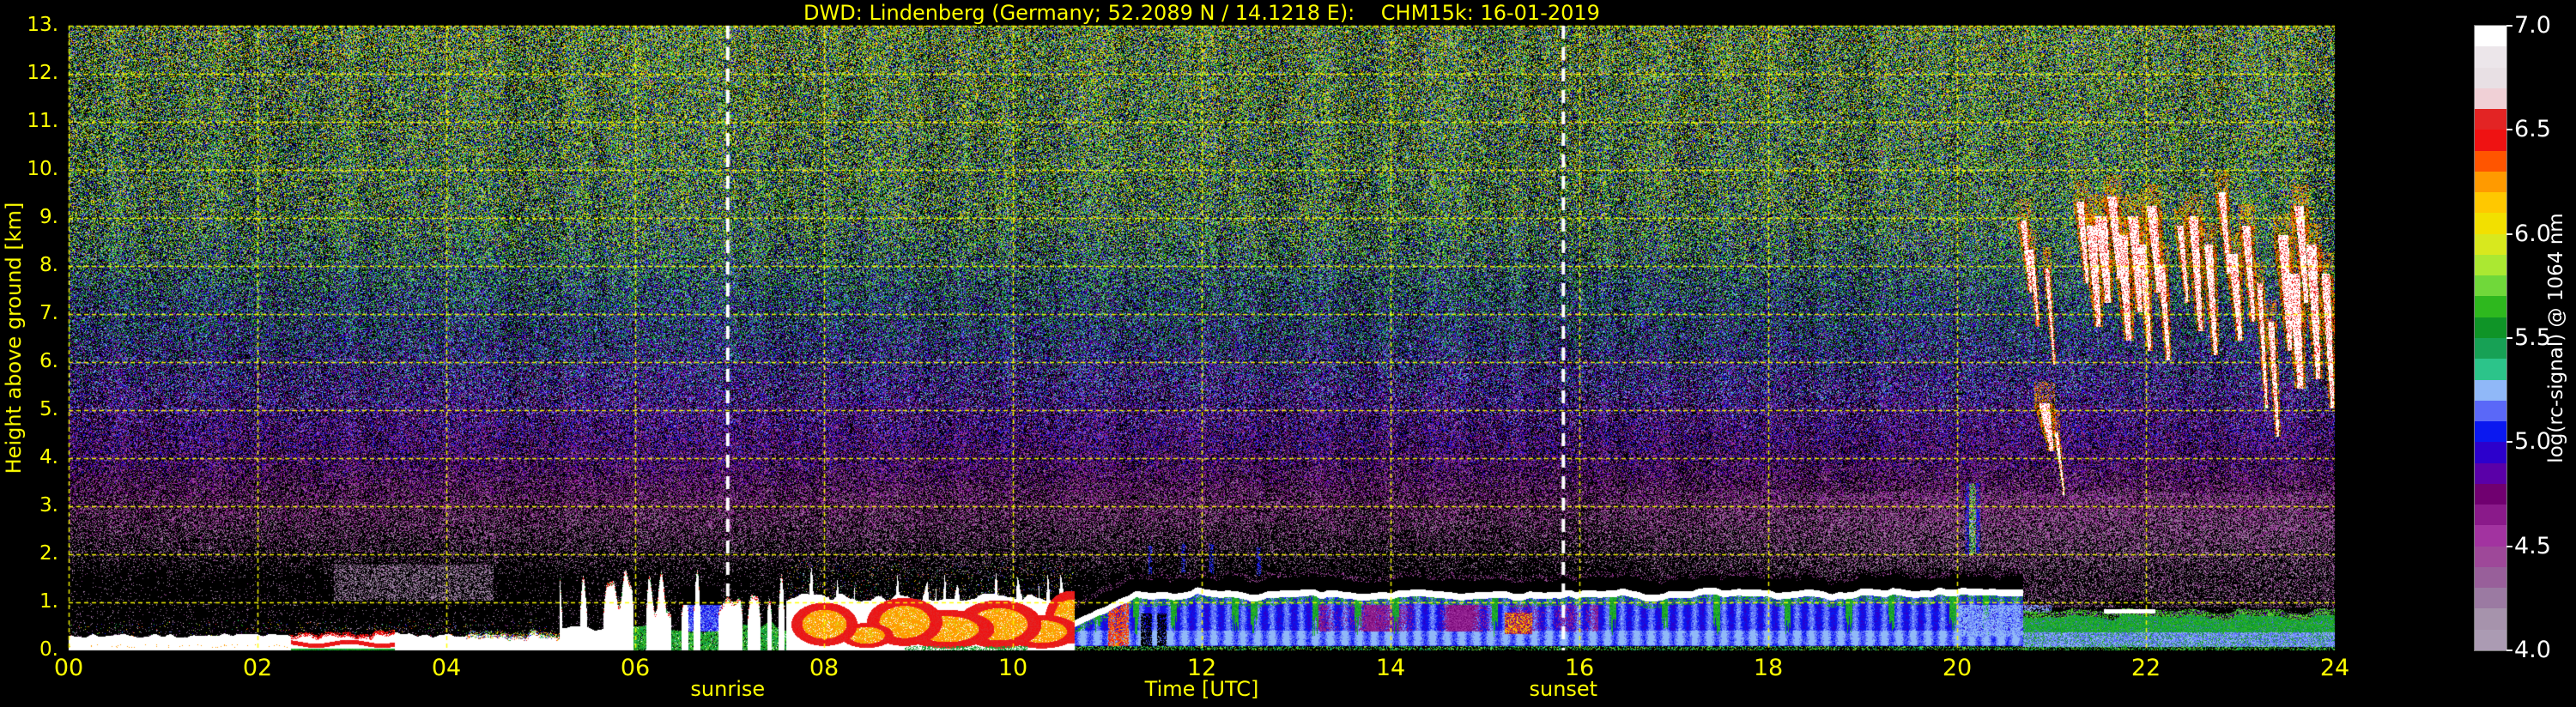  I want to click on y-tick-label: 4., so click(48, 457).